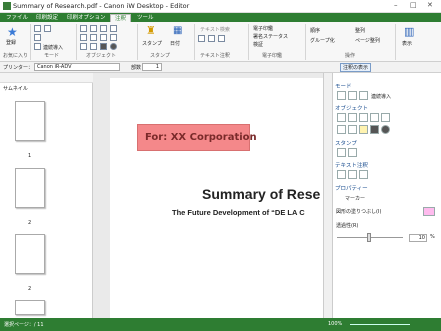 The image size is (441, 331). What do you see at coordinates (83, 46) in the screenshot?
I see `pen-tool-icon` at bounding box center [83, 46].